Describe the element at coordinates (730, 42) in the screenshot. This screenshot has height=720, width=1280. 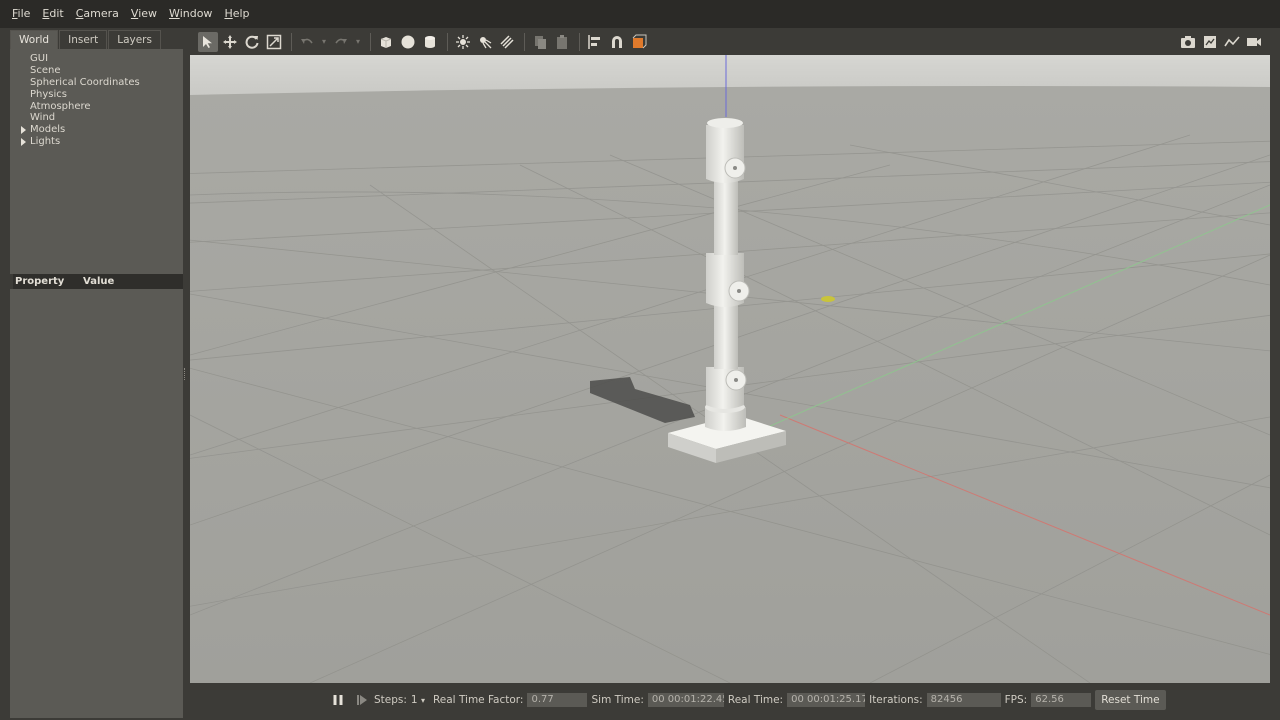
I see `toolbar: ▾ ▾` at that location.